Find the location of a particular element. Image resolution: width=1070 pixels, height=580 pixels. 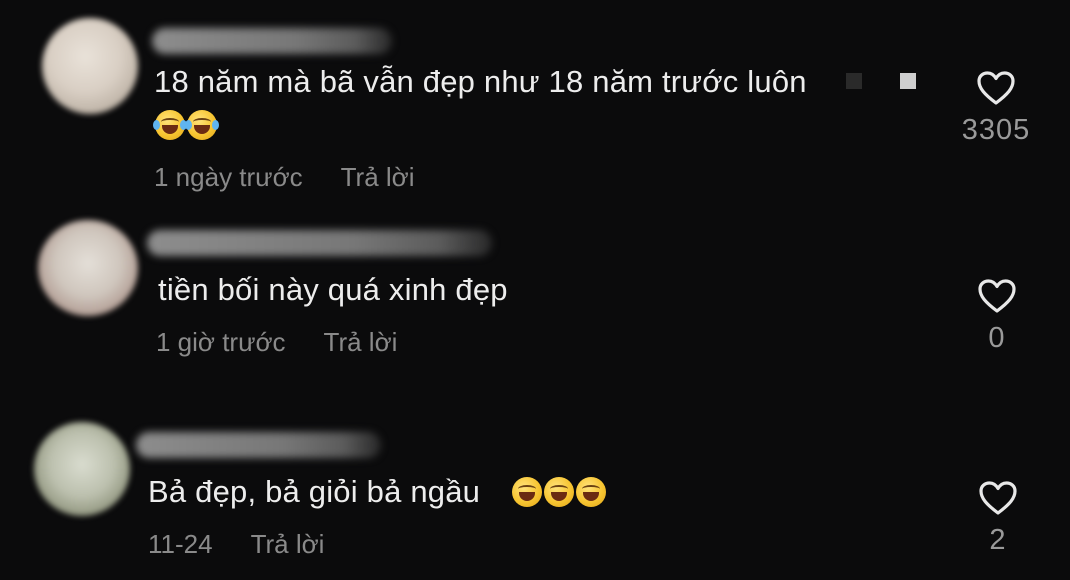

comment-time: 1 ngày trước is located at coordinates (228, 177).